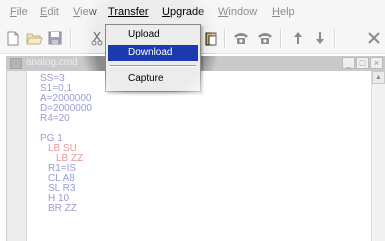  I want to click on menu-separator, so click(153, 66).